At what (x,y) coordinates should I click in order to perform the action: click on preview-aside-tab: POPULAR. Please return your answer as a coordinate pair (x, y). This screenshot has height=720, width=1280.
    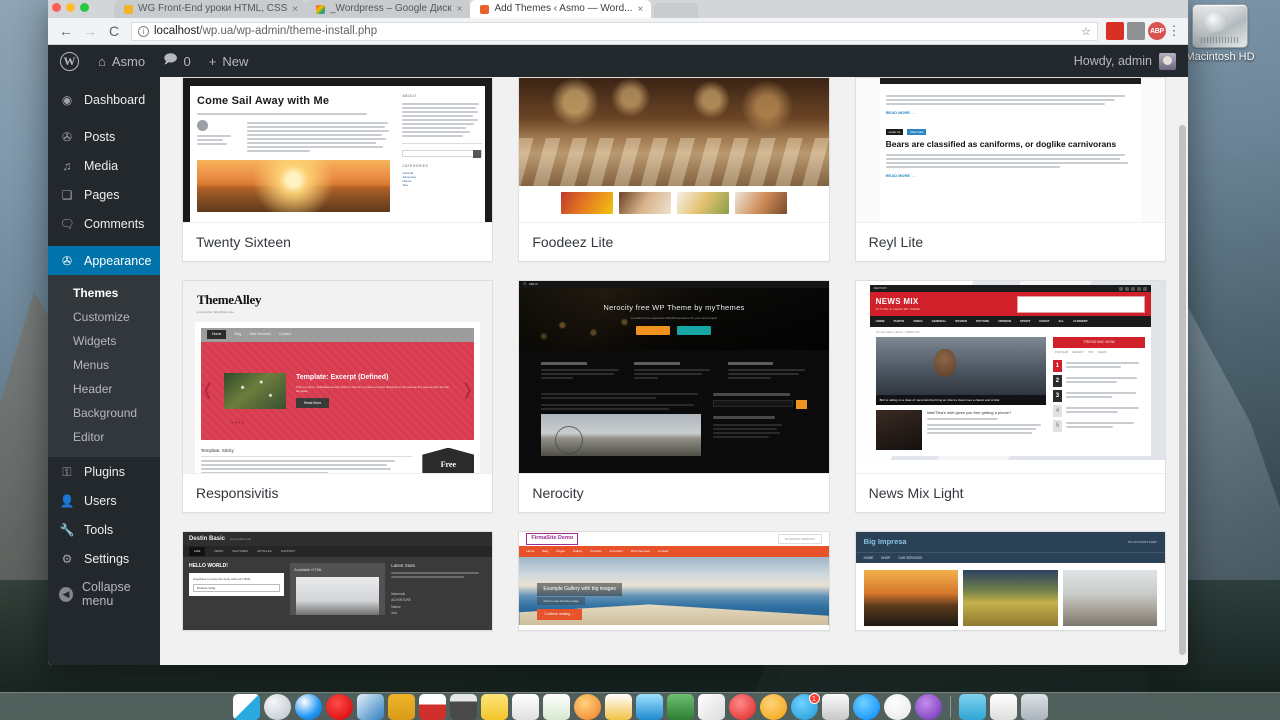
    Looking at the image, I should click on (1061, 351).